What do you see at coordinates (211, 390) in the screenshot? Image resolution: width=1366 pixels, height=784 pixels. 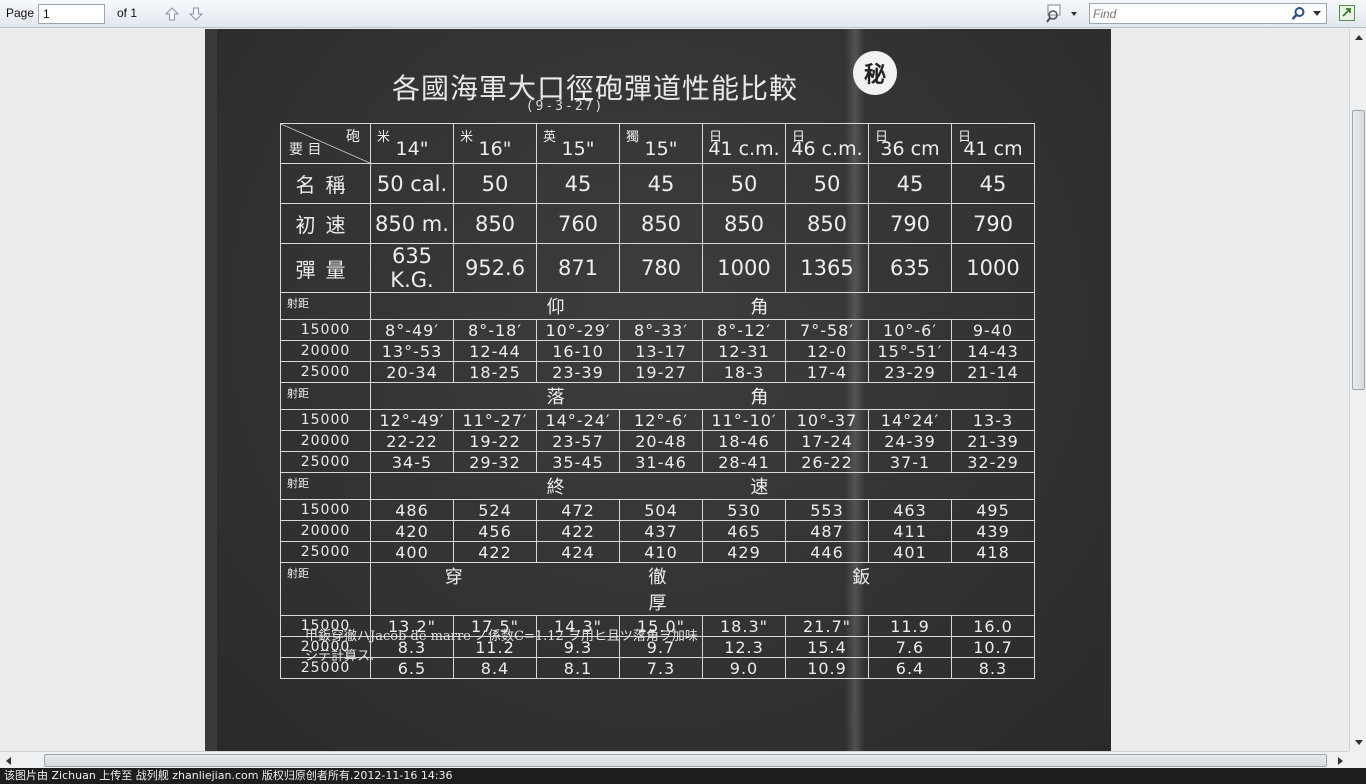 I see `photo-edge` at bounding box center [211, 390].